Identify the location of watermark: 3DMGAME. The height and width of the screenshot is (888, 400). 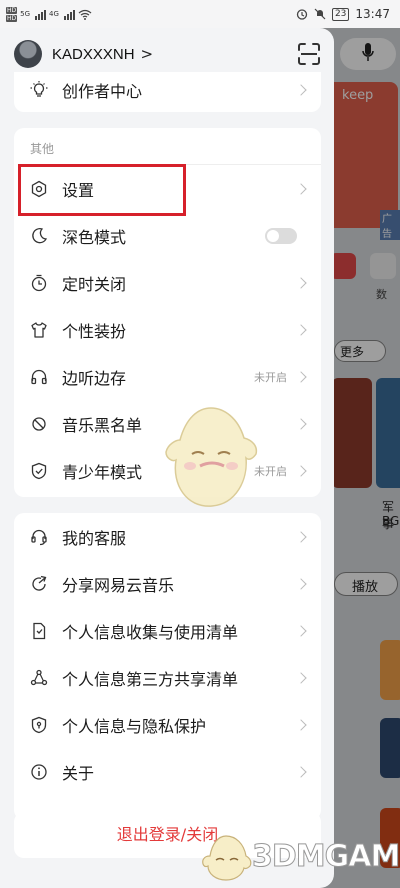
(300, 856).